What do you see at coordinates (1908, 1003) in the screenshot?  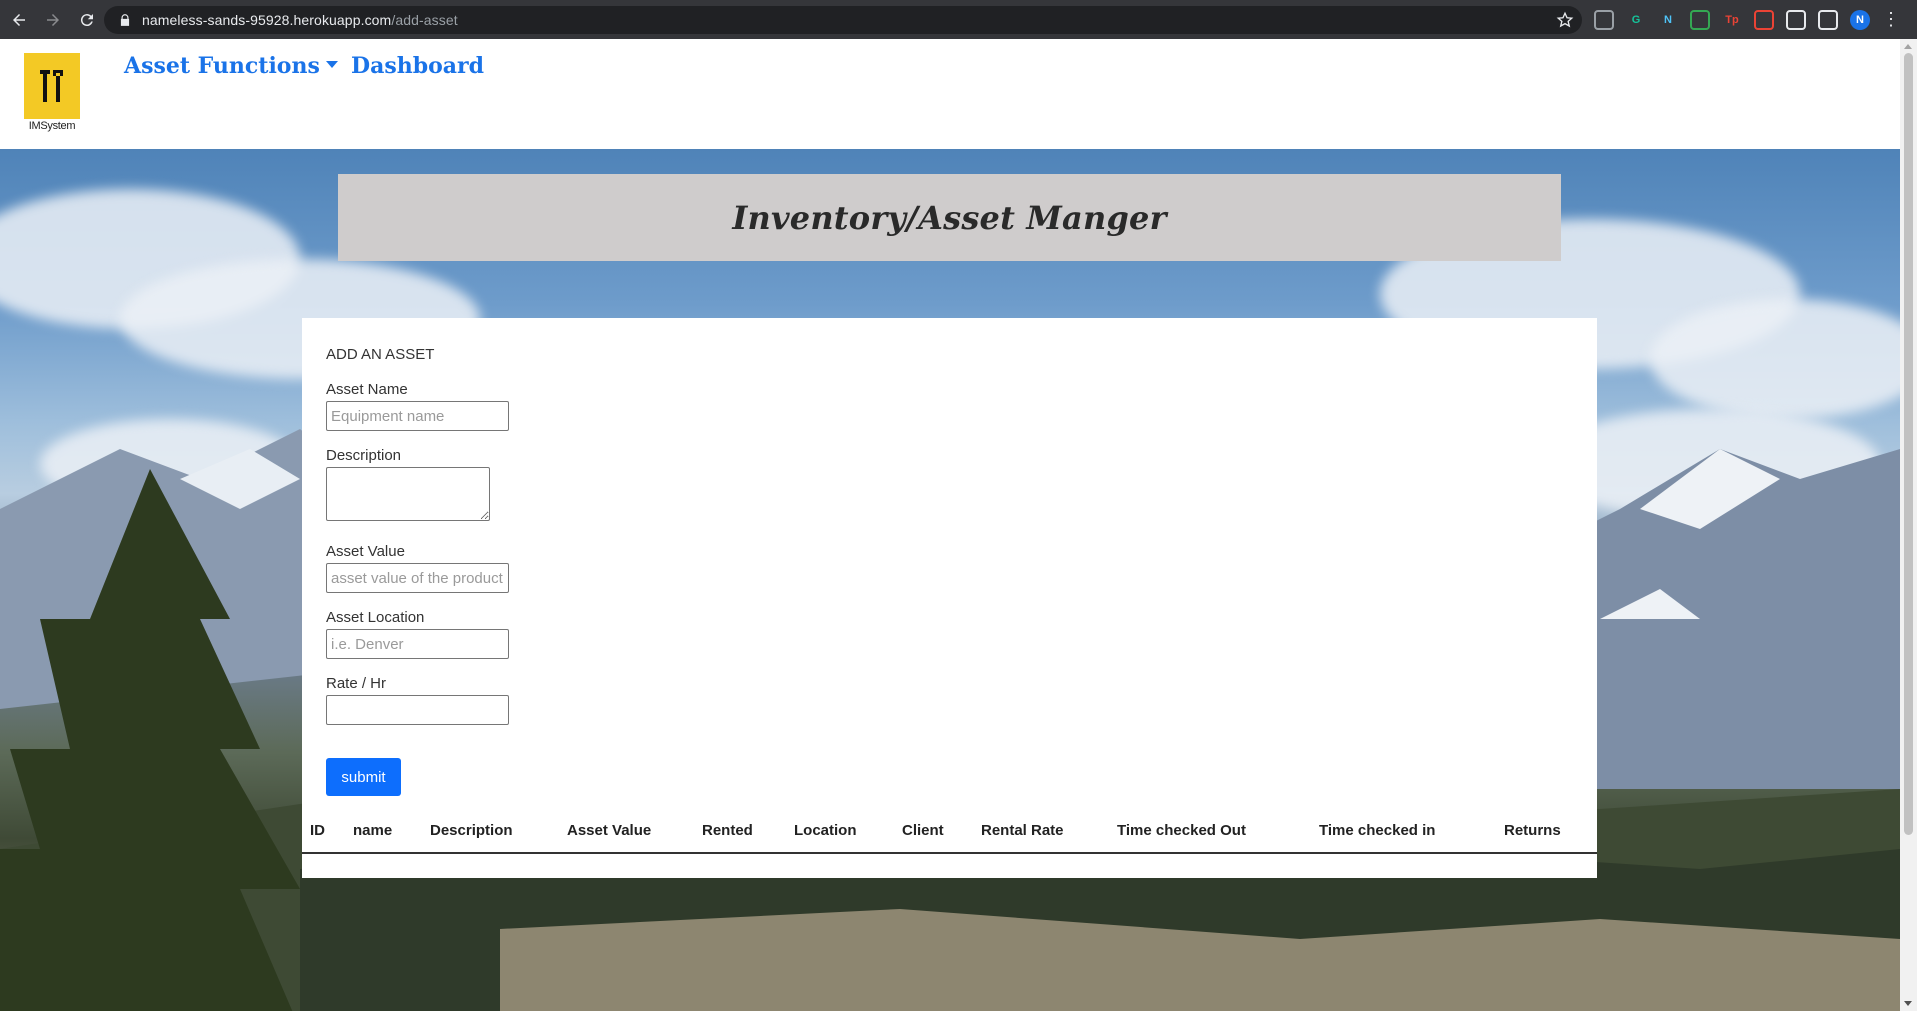 I see `scroll-down-arrow-icon` at bounding box center [1908, 1003].